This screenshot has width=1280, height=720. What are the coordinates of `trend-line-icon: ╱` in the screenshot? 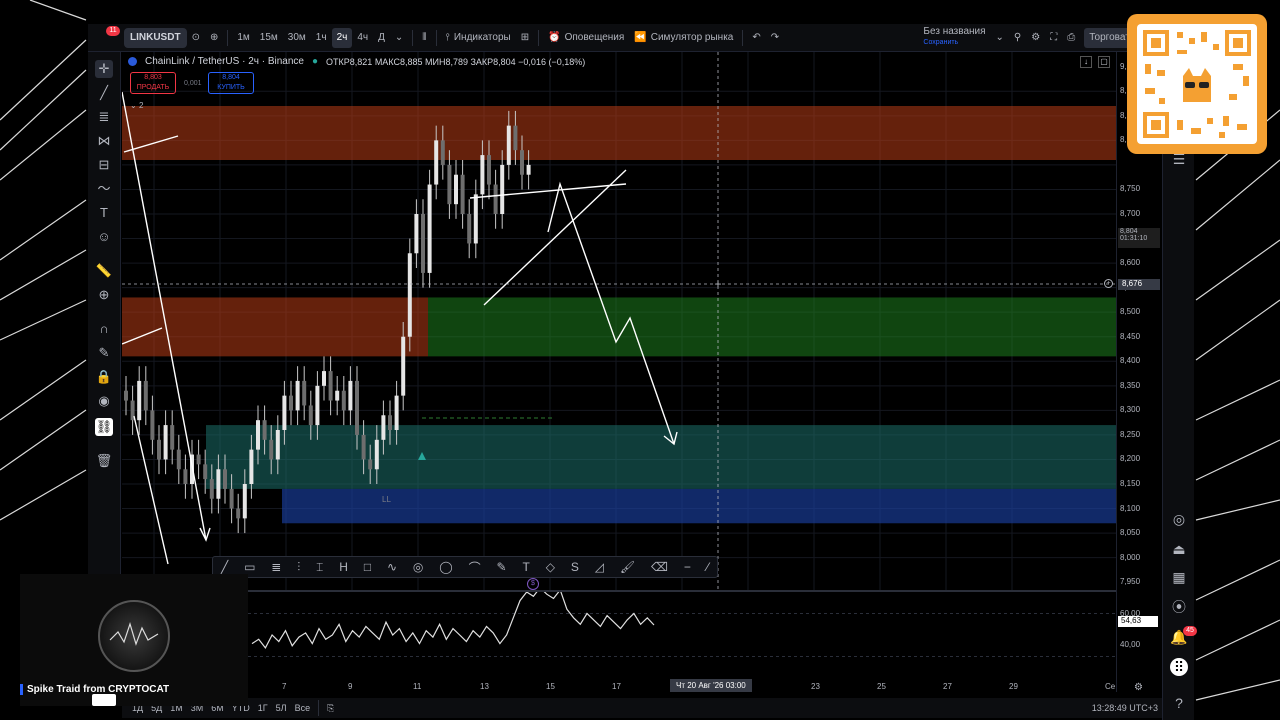 It's located at (104, 93).